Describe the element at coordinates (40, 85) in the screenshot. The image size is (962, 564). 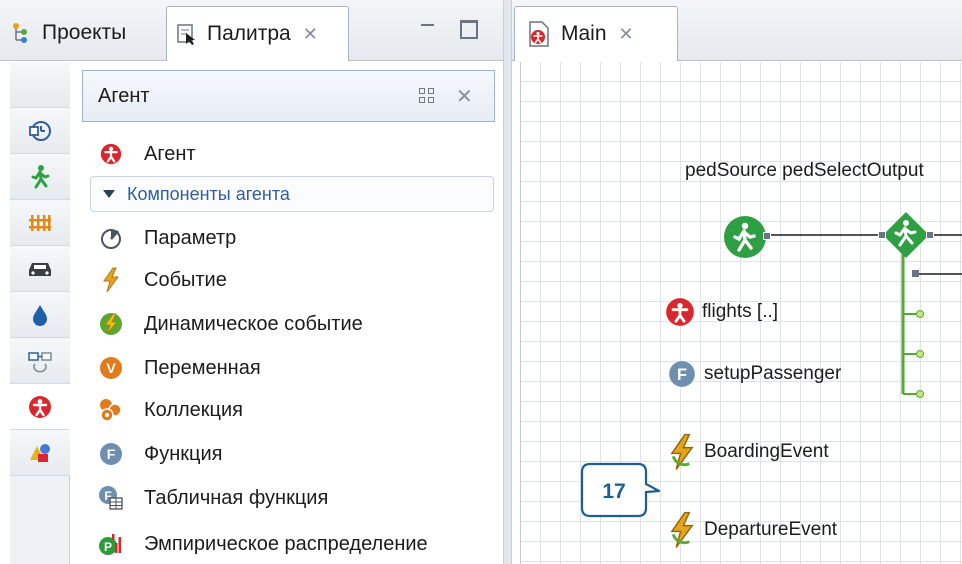
I see `blank-tab` at that location.